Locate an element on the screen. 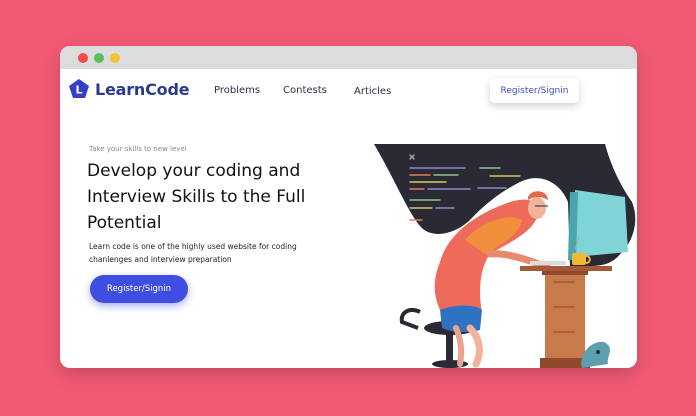 Image resolution: width=696 pixels, height=416 pixels. logo-letter: L is located at coordinates (78, 90).